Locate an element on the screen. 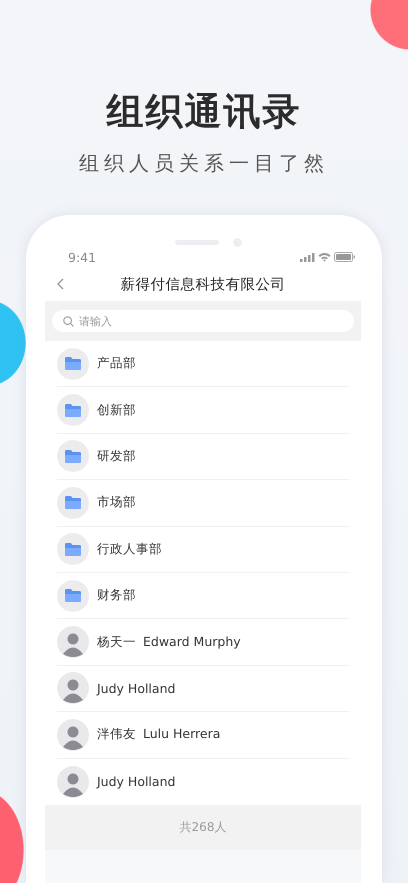 The width and height of the screenshot is (408, 883). page-title: 组织通讯录 is located at coordinates (204, 112).